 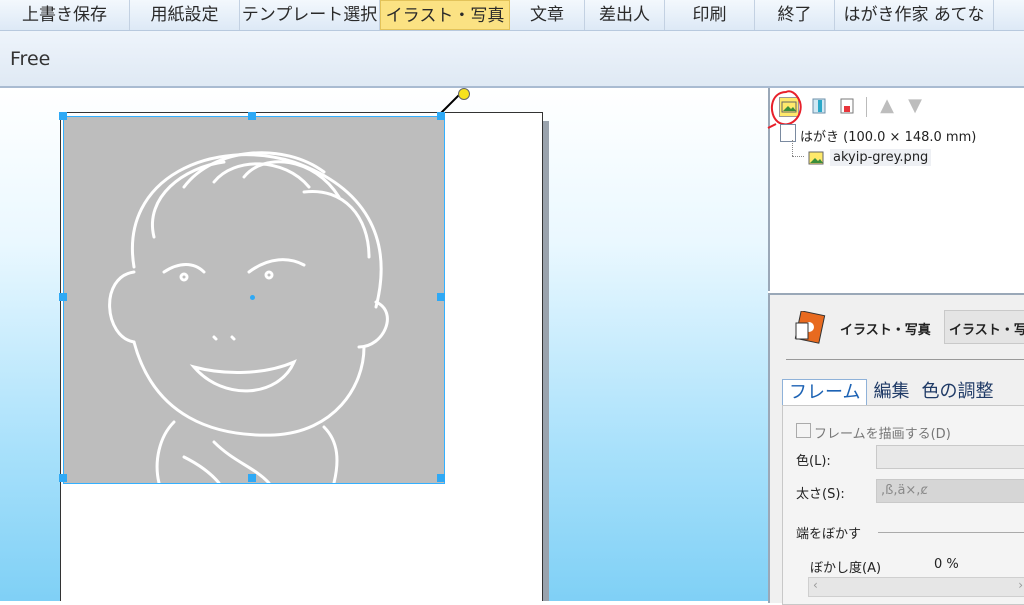 What do you see at coordinates (986, 330) in the screenshot?
I see `dropdown-value: イラスト・写真` at bounding box center [986, 330].